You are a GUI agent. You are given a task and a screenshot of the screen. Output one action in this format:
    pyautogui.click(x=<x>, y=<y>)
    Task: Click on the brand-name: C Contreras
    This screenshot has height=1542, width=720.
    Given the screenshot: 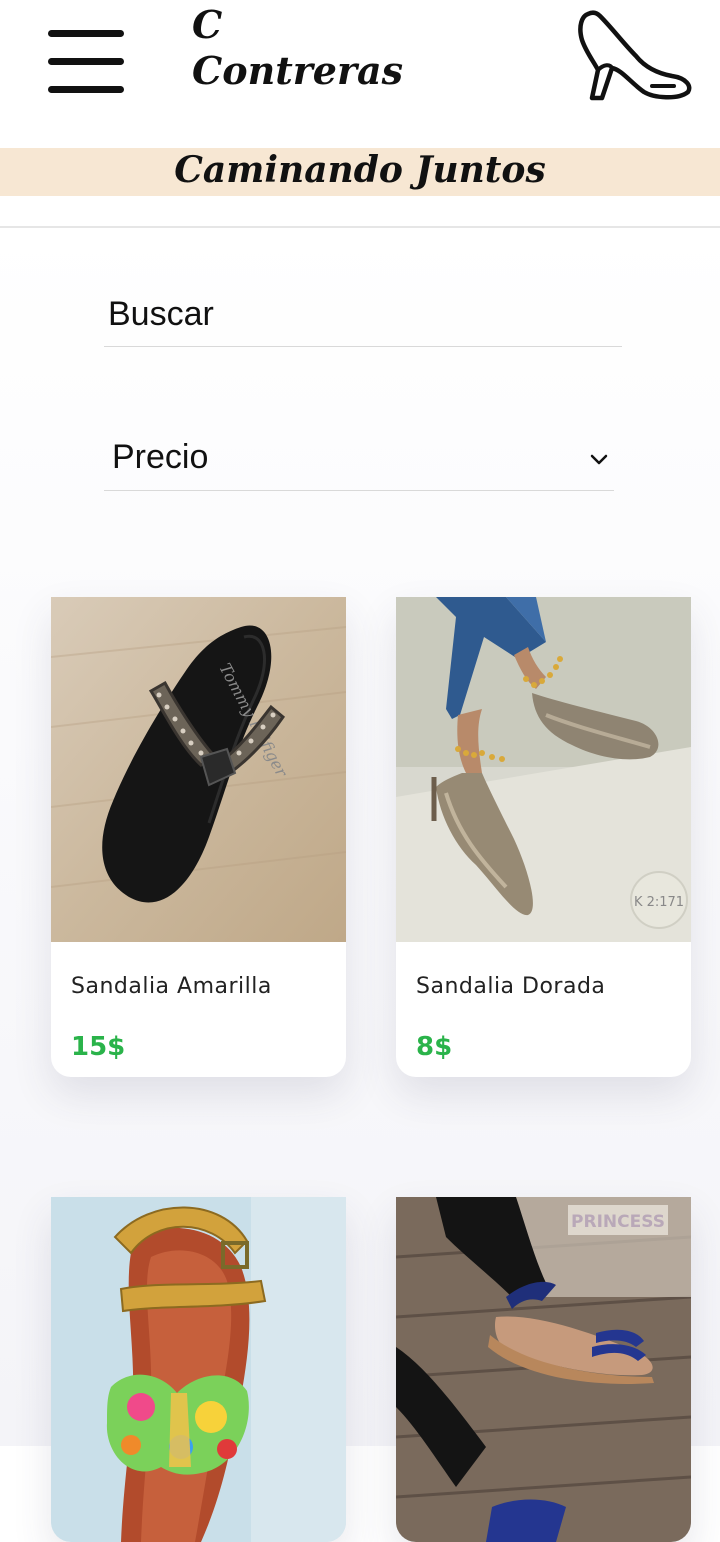 What is the action you would take?
    pyautogui.click(x=297, y=48)
    